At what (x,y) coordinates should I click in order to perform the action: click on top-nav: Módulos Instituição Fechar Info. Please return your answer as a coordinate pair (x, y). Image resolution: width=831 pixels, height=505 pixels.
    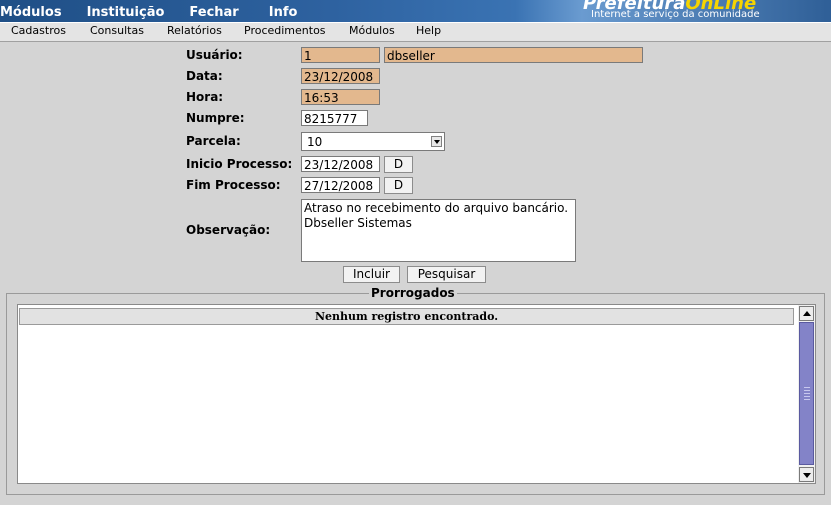
    Looking at the image, I should click on (148, 12).